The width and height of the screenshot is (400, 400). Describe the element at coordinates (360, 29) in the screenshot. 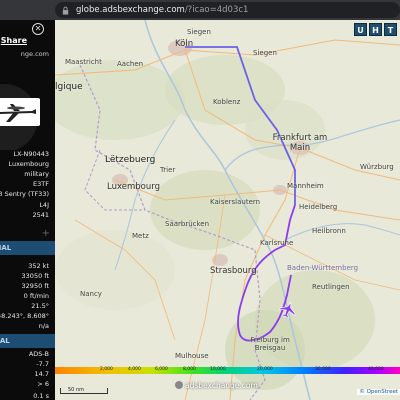

I see `layer-button-u: U` at that location.